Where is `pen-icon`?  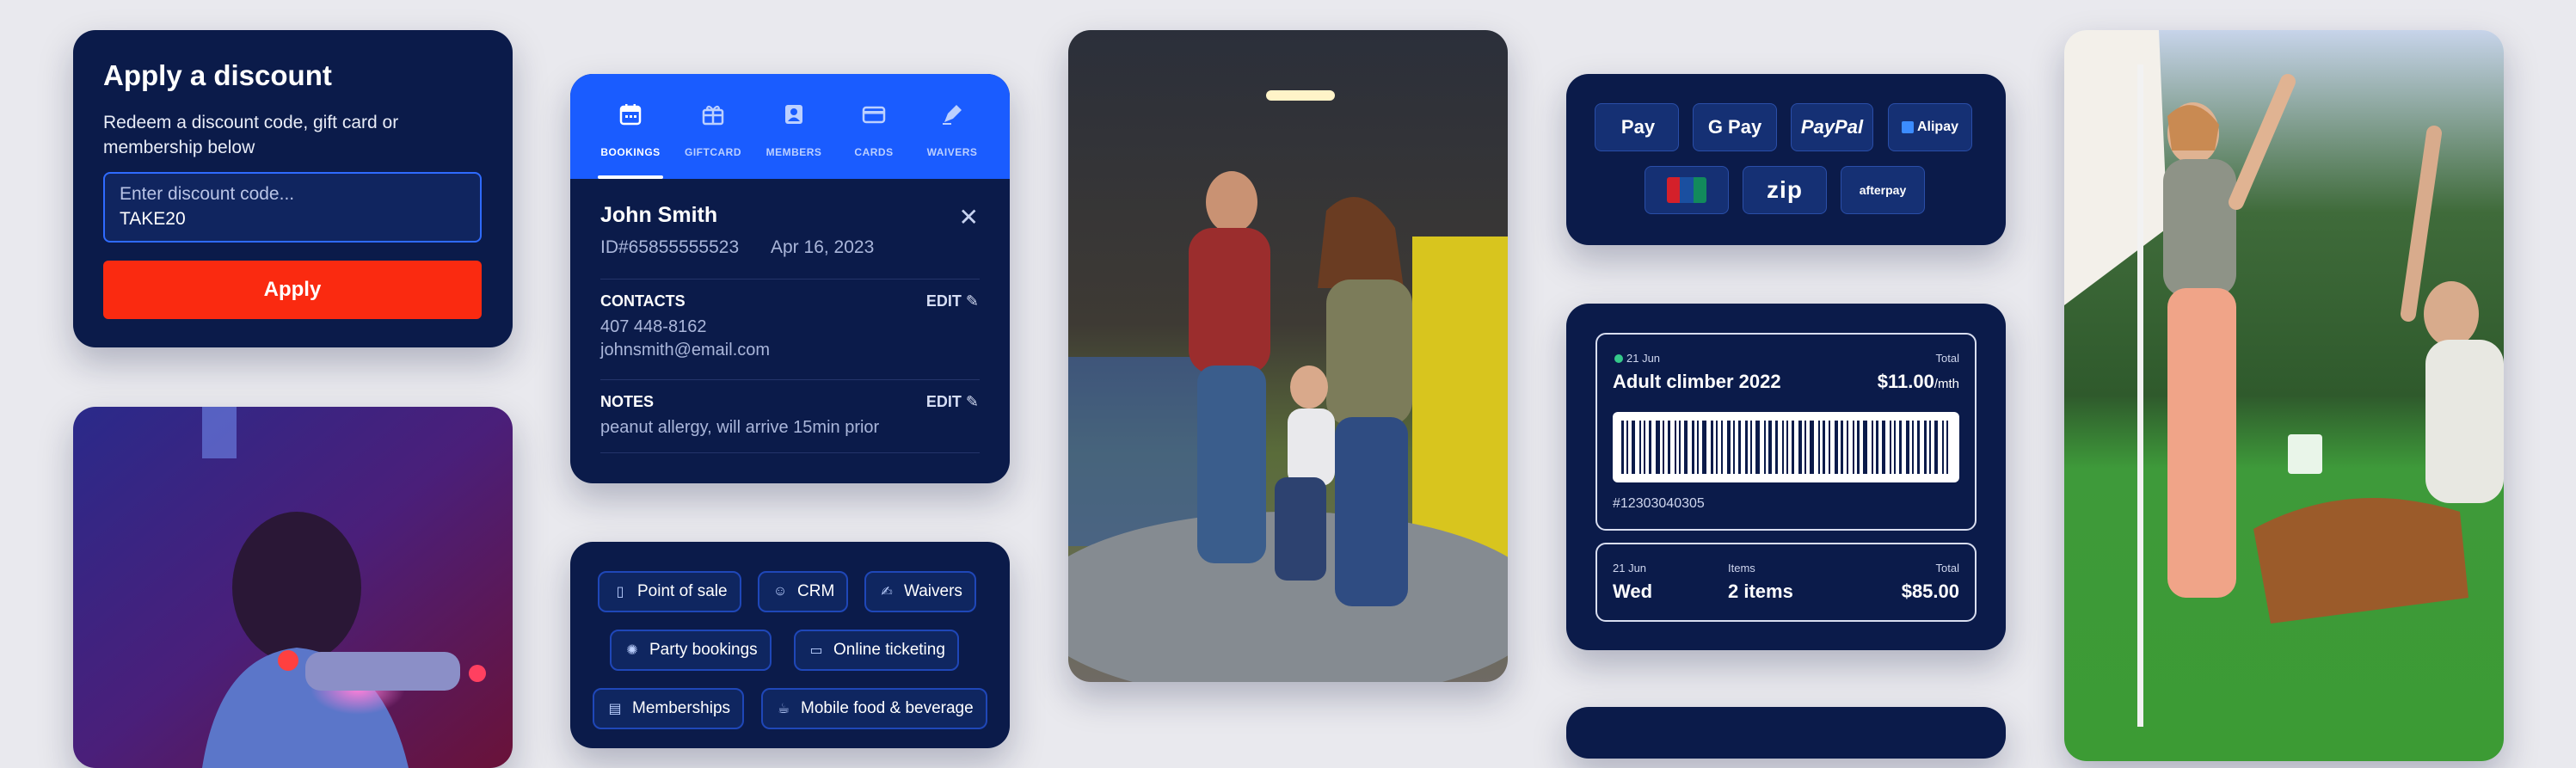
pen-icon is located at coordinates (953, 115).